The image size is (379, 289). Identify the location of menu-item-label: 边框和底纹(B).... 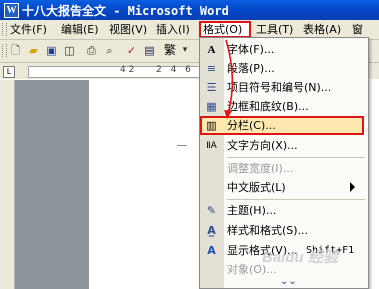
(268, 106).